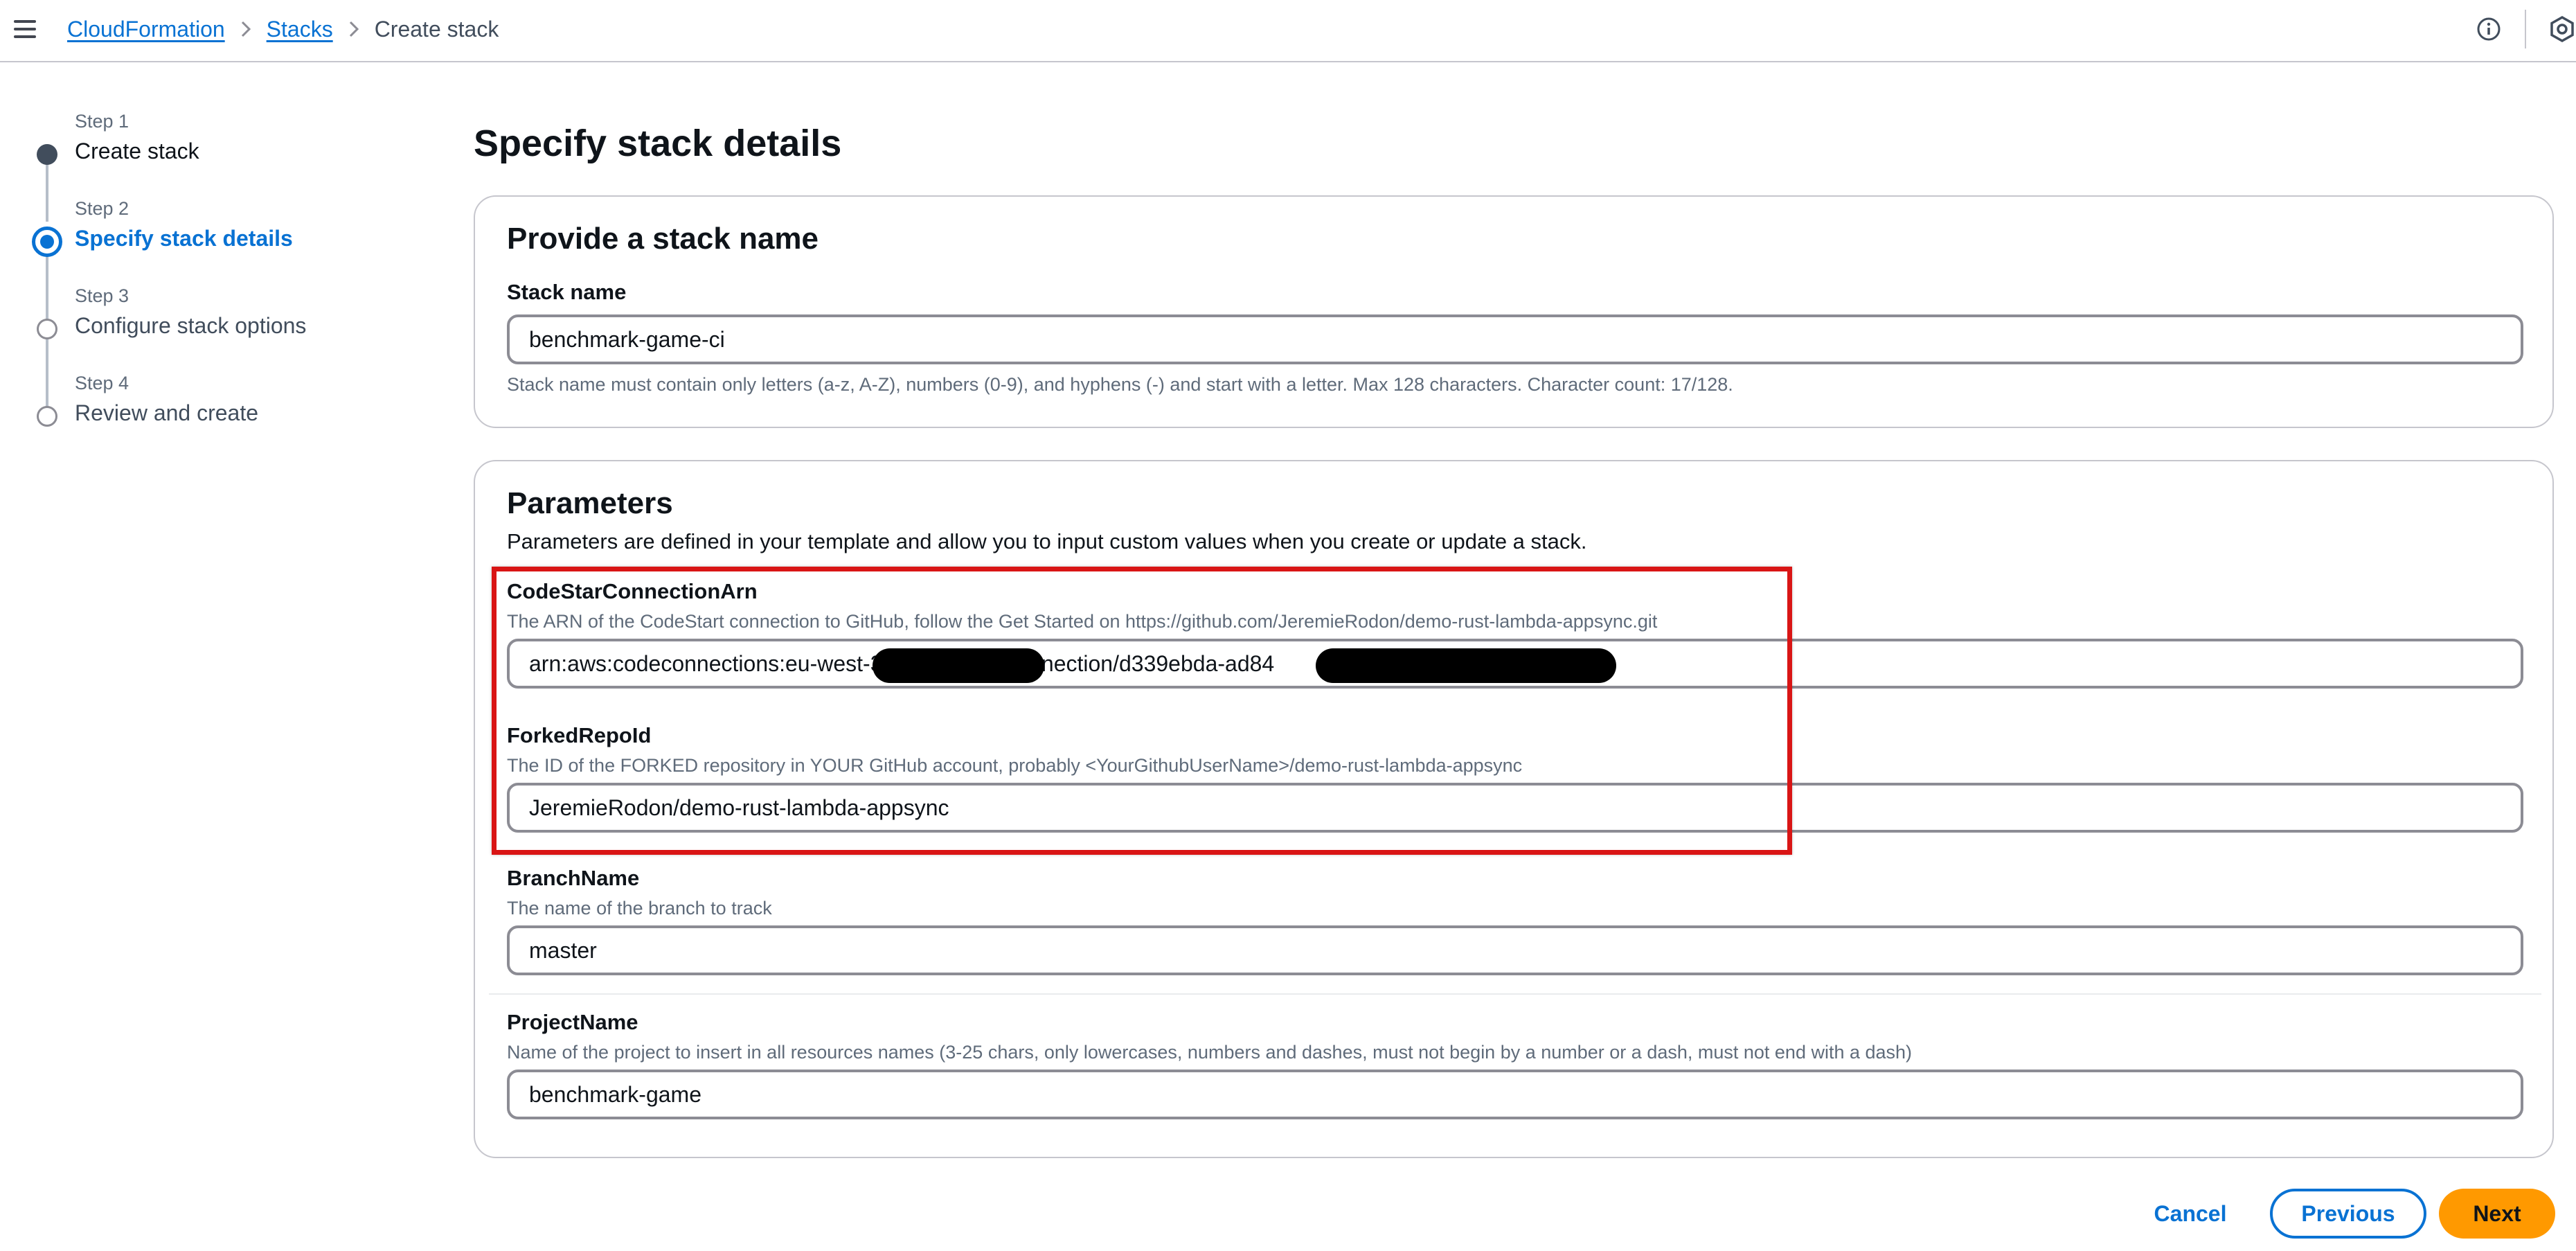 The image size is (2576, 1251). Describe the element at coordinates (572, 1022) in the screenshot. I see `project-name-label: ProjectName` at that location.